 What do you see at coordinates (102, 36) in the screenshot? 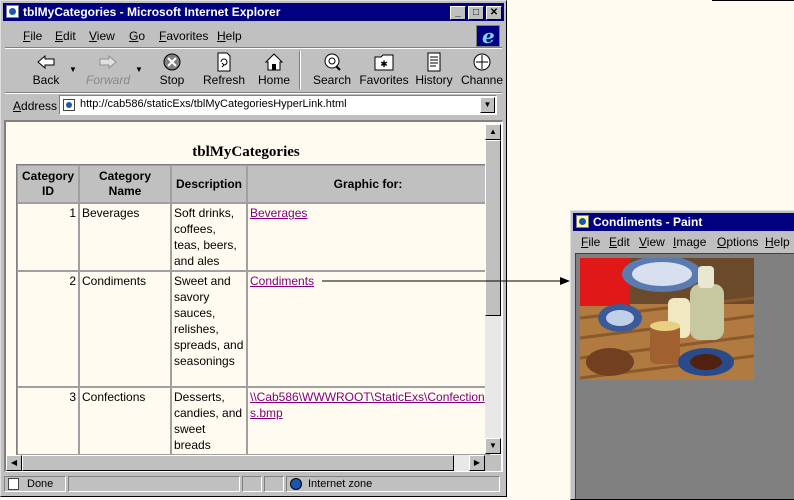
I see `menu-view: View` at bounding box center [102, 36].